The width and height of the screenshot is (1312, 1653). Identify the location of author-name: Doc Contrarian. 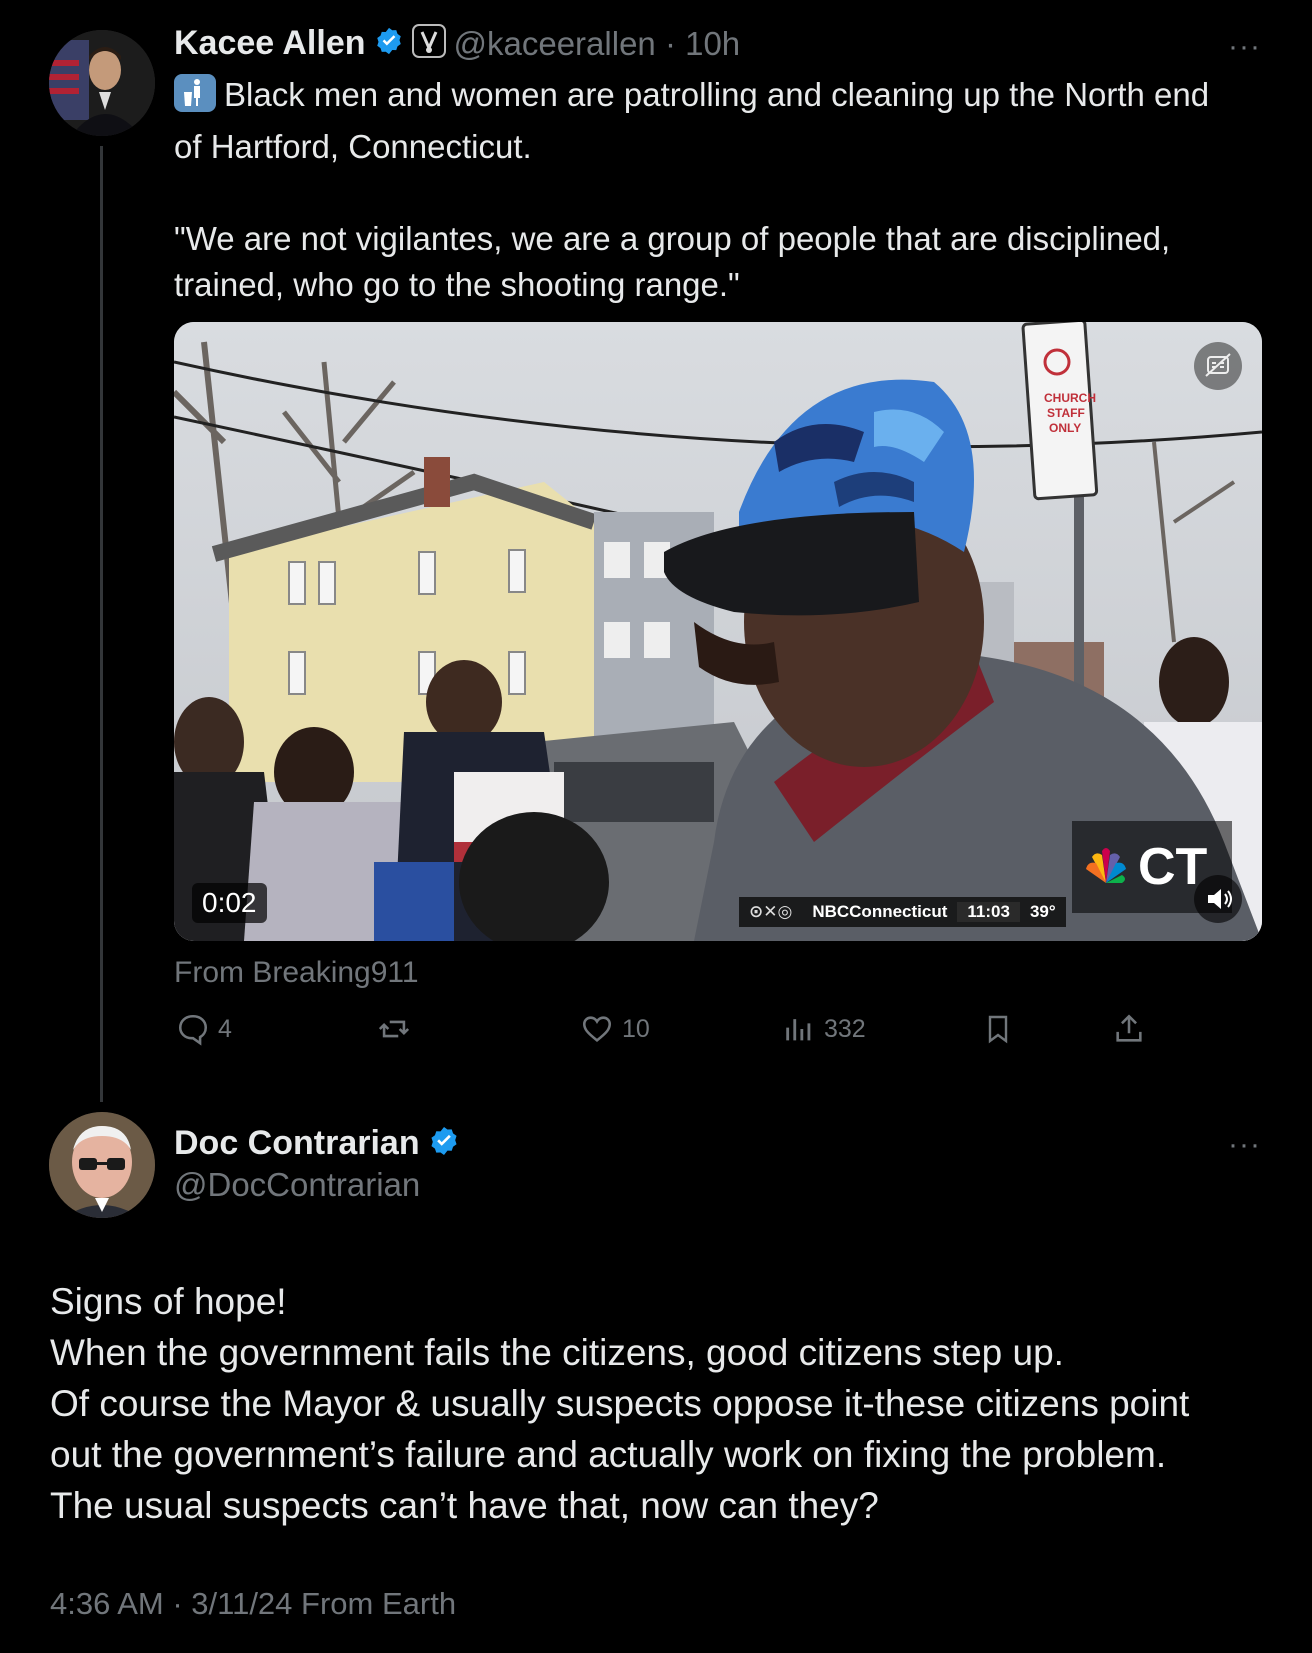
(297, 1143).